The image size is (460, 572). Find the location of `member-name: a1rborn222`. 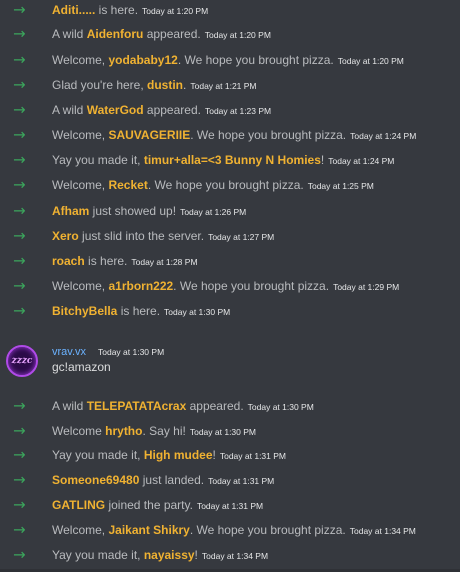

member-name: a1rborn222 is located at coordinates (140, 286).